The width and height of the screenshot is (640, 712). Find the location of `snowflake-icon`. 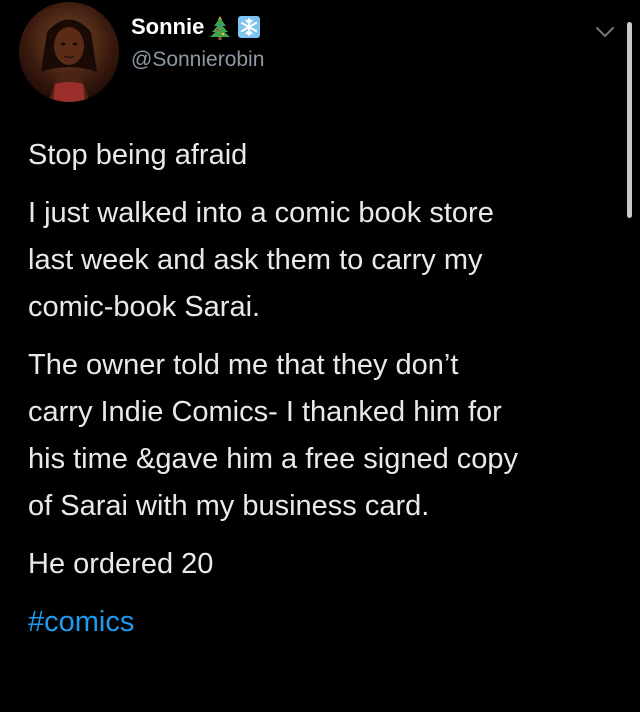

snowflake-icon is located at coordinates (249, 27).